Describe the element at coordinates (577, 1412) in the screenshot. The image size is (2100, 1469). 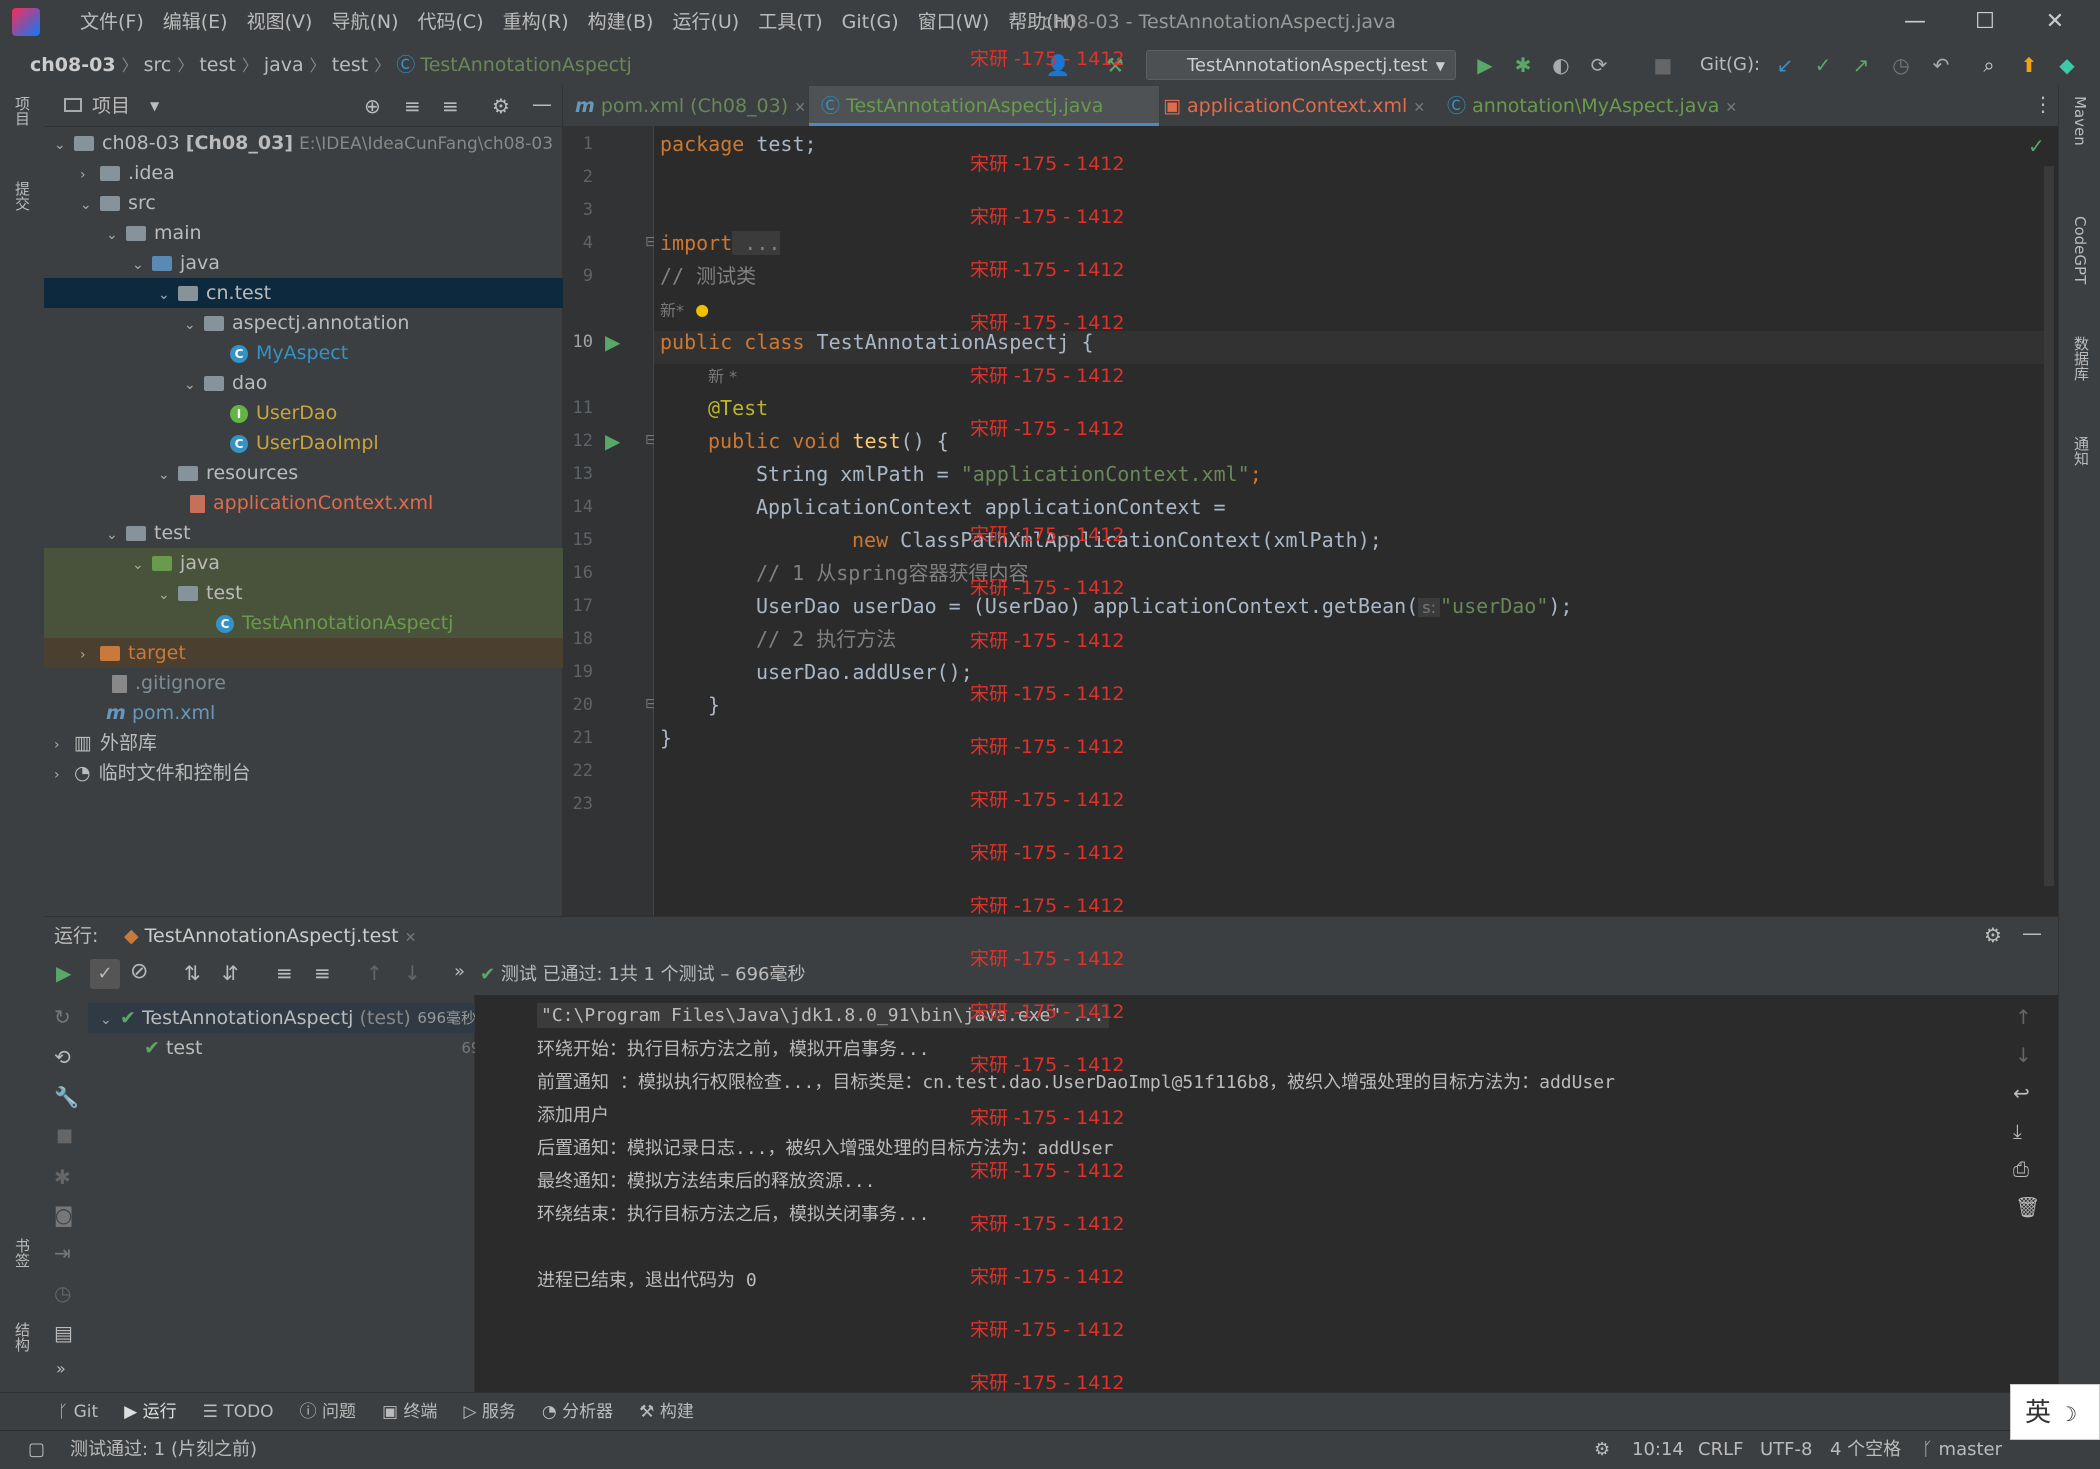
I see `tool-profiler: ◔ 分析器` at that location.